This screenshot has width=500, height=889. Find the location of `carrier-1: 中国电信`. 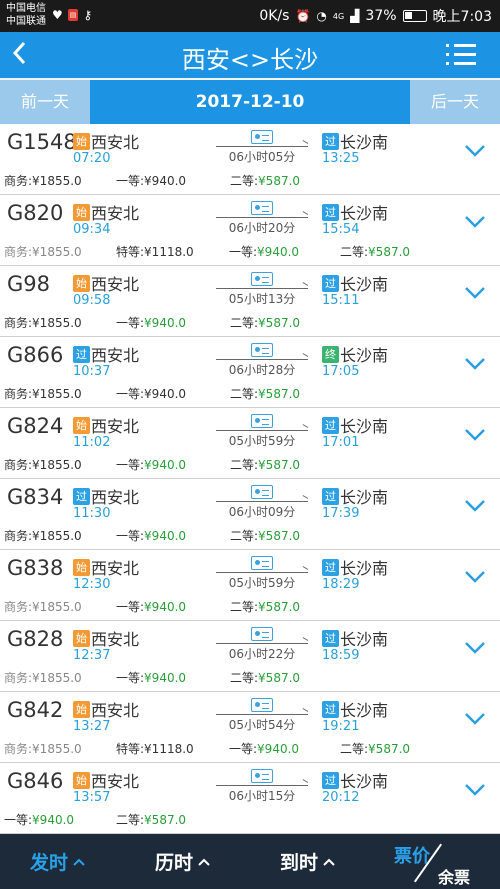

carrier-1: 中国电信 is located at coordinates (26, 8).